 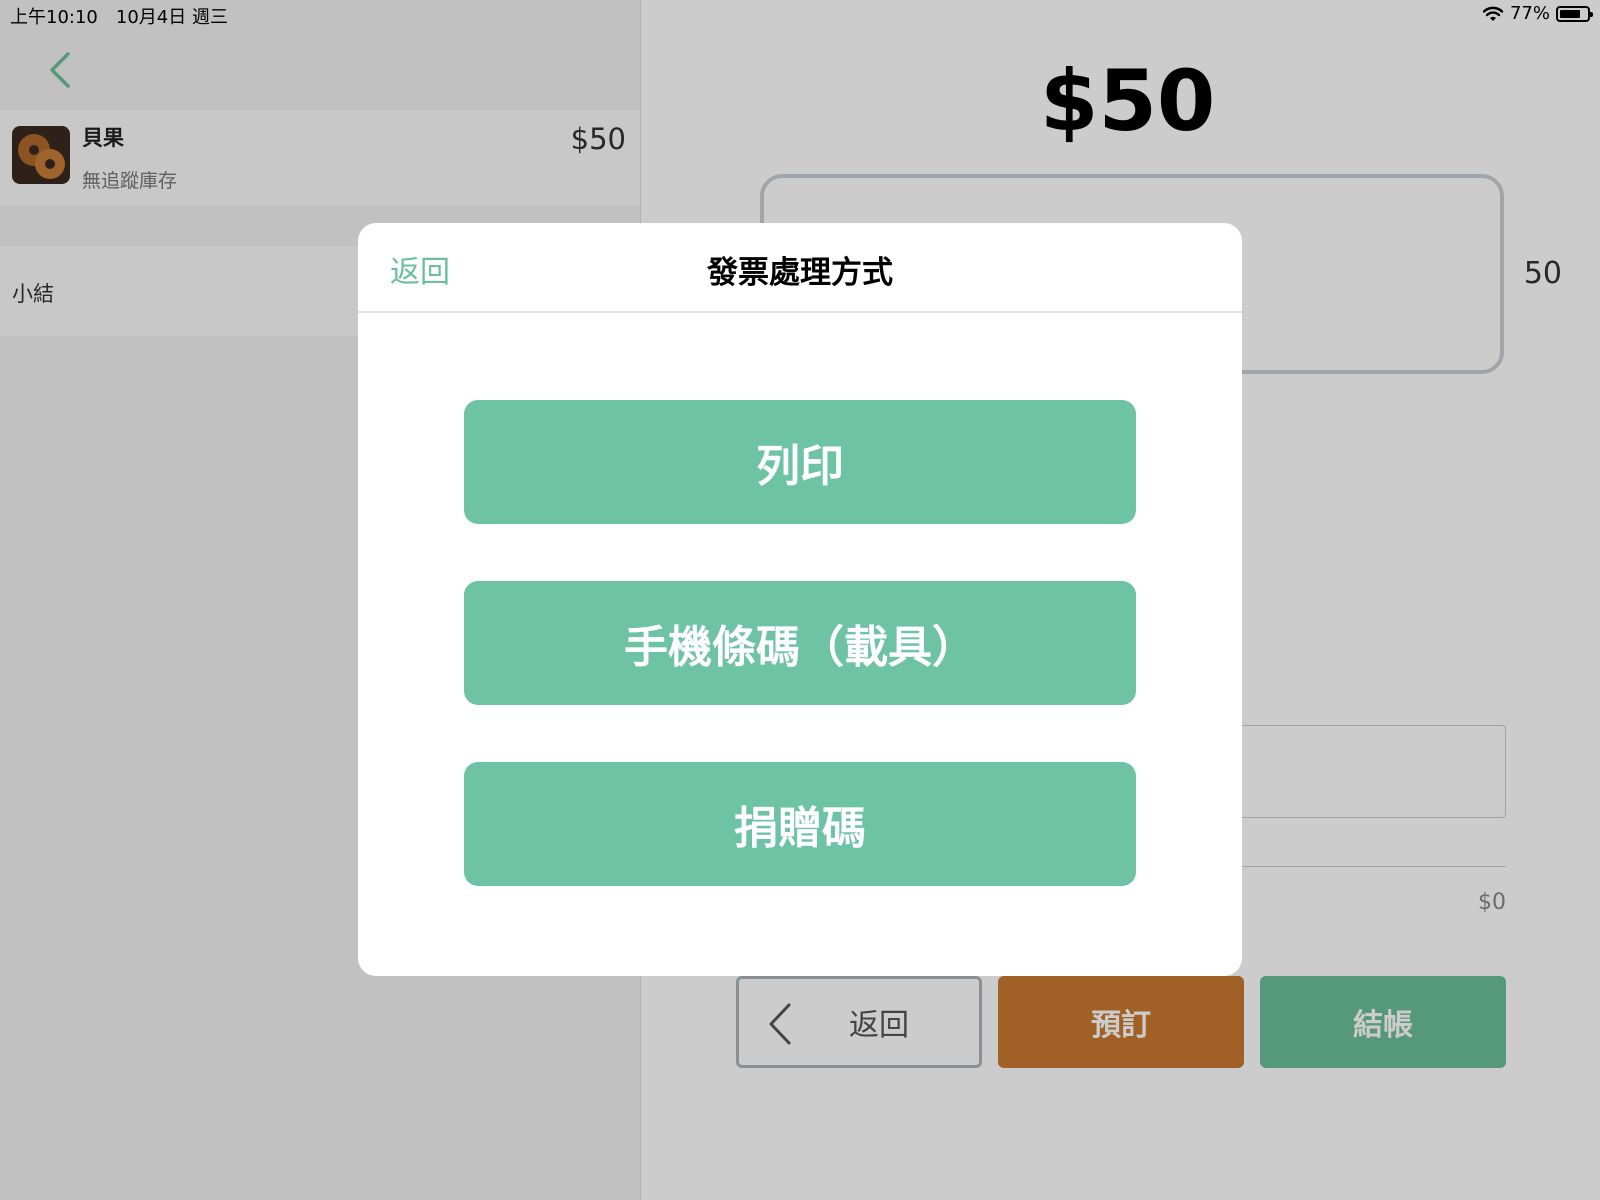 I want to click on donation-code-button: 捐贈碼, so click(x=800, y=824).